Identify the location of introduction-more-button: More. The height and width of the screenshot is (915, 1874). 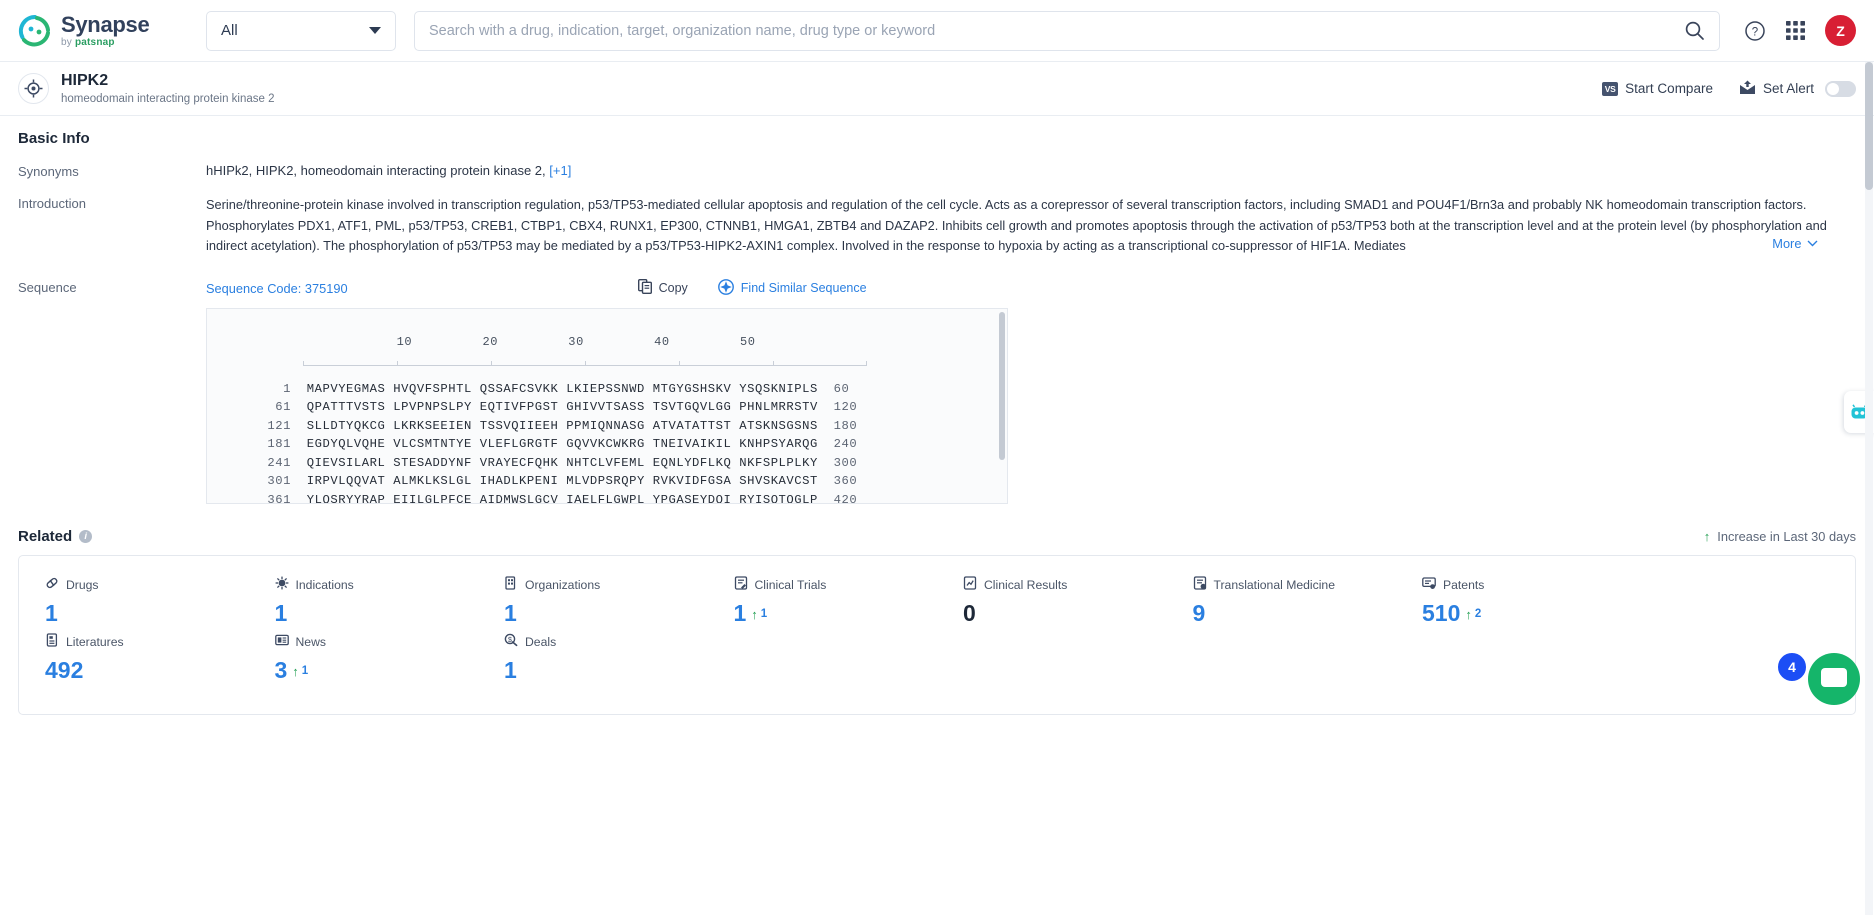
(1791, 243).